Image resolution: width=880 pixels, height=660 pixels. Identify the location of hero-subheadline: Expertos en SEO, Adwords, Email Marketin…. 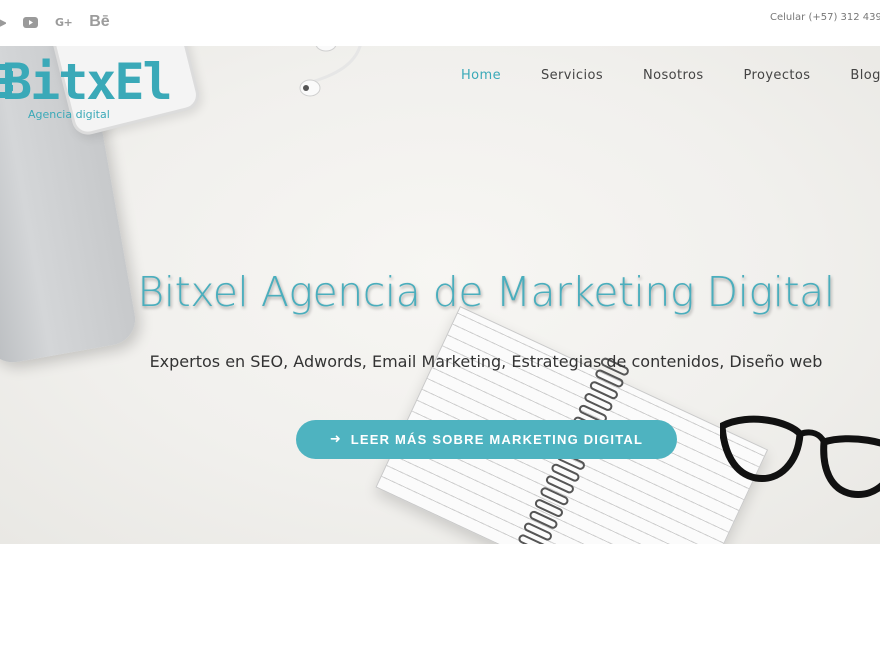
(486, 361).